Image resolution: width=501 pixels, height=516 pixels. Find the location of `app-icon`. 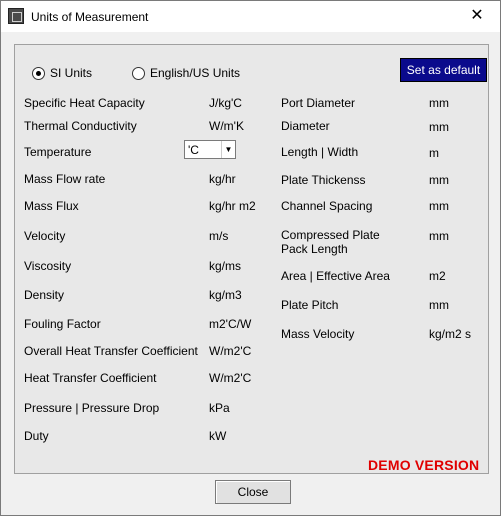

app-icon is located at coordinates (16, 16).